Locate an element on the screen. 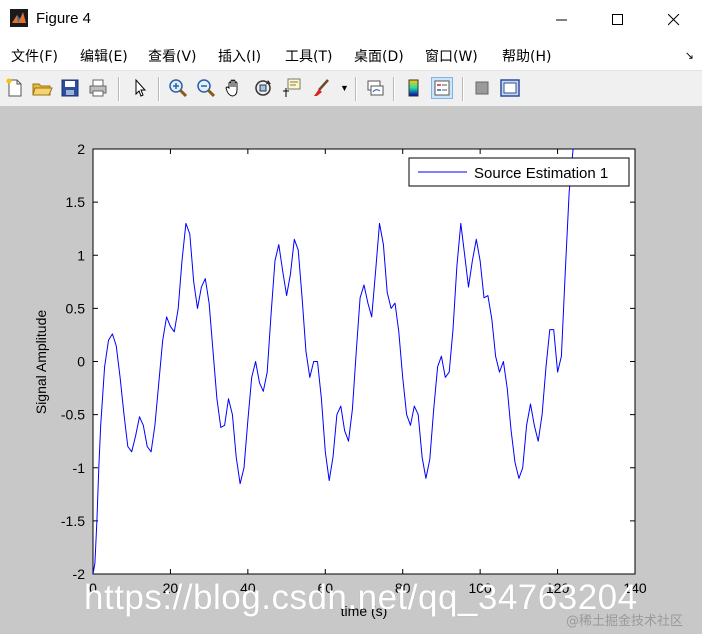 The image size is (702, 634). window-title: Figure 4 is located at coordinates (64, 18).